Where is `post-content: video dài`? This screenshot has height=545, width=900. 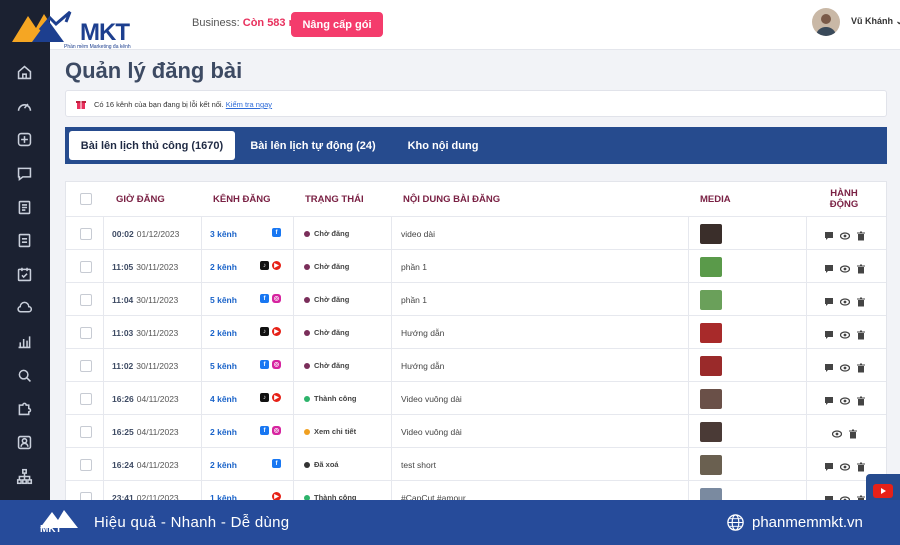
post-content: video dài is located at coordinates (418, 233).